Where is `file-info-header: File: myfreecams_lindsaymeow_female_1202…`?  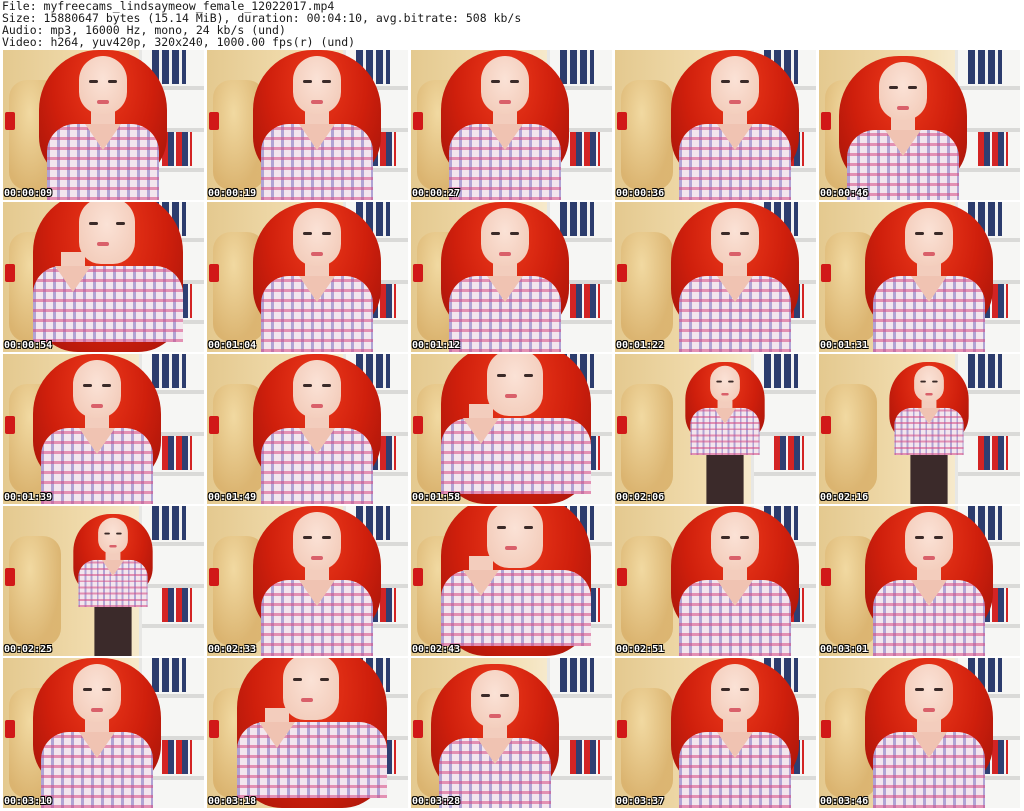
file-info-header: File: myfreecams_lindsaymeow_female_1202… is located at coordinates (512, 25).